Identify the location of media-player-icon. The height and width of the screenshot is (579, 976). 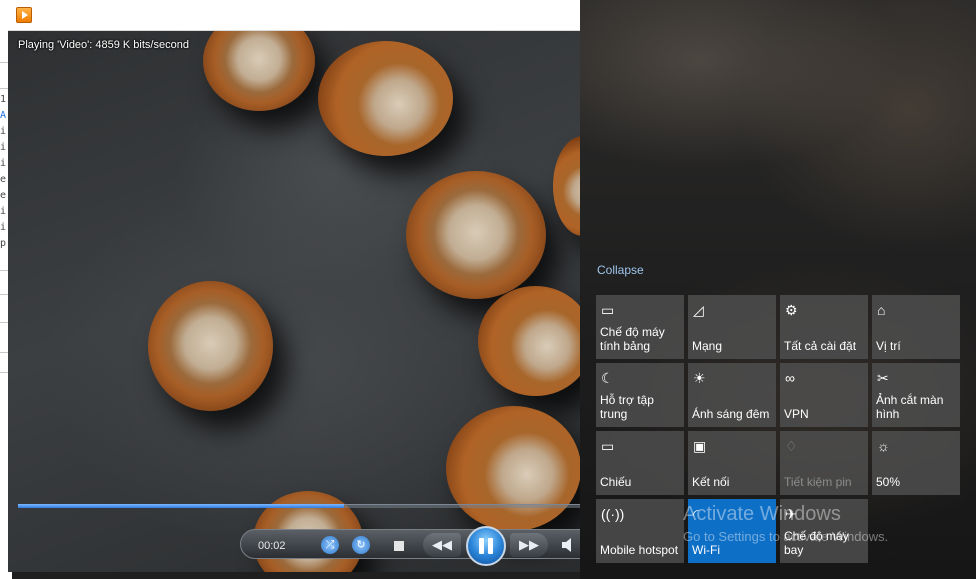
(24, 15).